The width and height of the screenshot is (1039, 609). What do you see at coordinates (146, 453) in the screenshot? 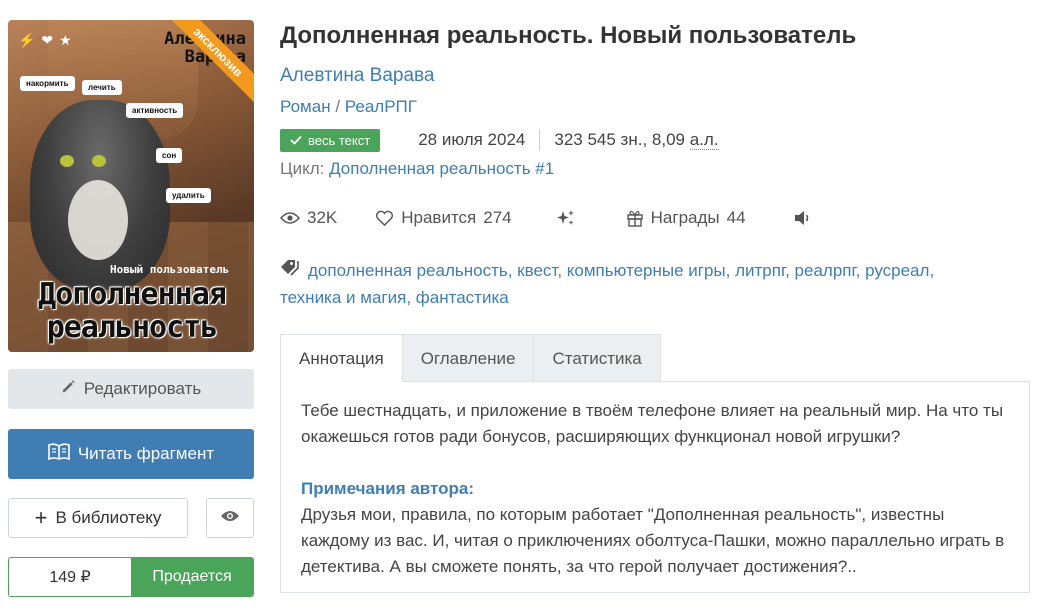
I see `read-fragment-label: Читать фрагмент` at bounding box center [146, 453].